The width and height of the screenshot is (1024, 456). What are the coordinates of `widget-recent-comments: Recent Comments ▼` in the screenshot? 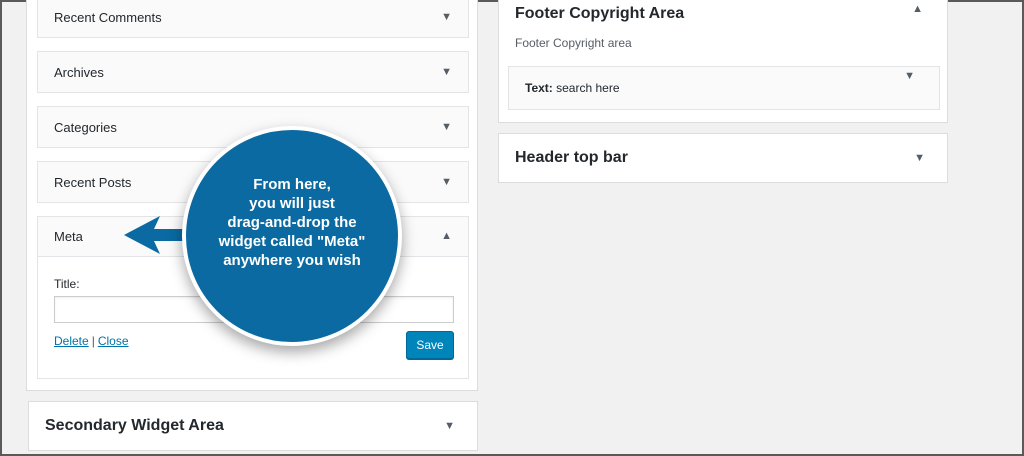 It's located at (253, 19).